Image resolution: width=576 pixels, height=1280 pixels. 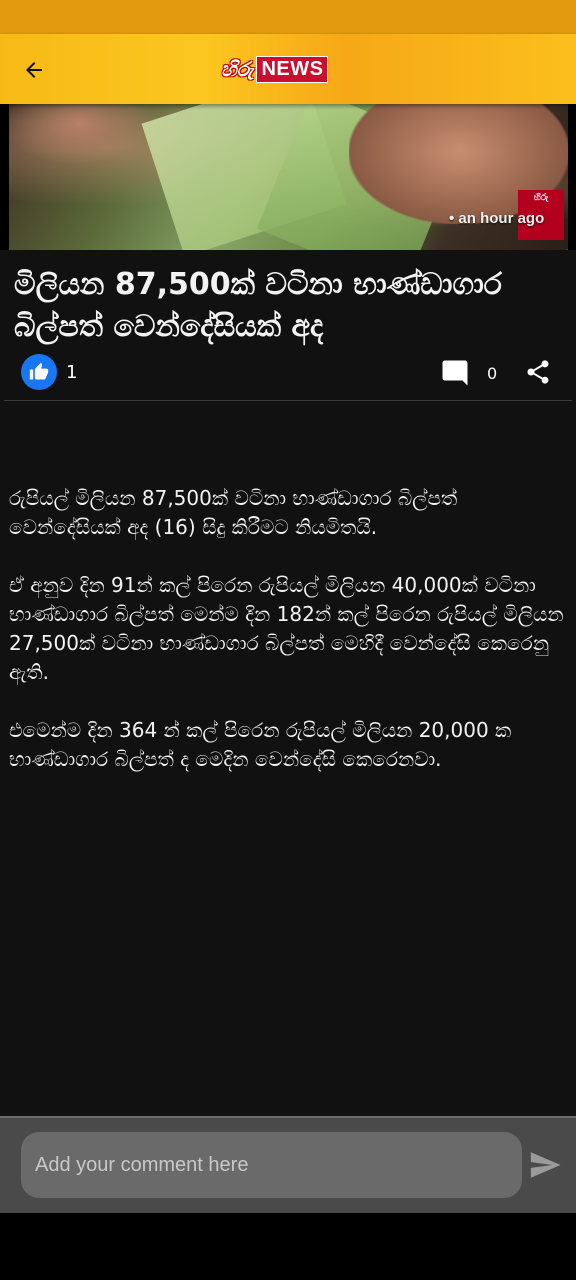 I want to click on status-bar, so click(x=288, y=17).